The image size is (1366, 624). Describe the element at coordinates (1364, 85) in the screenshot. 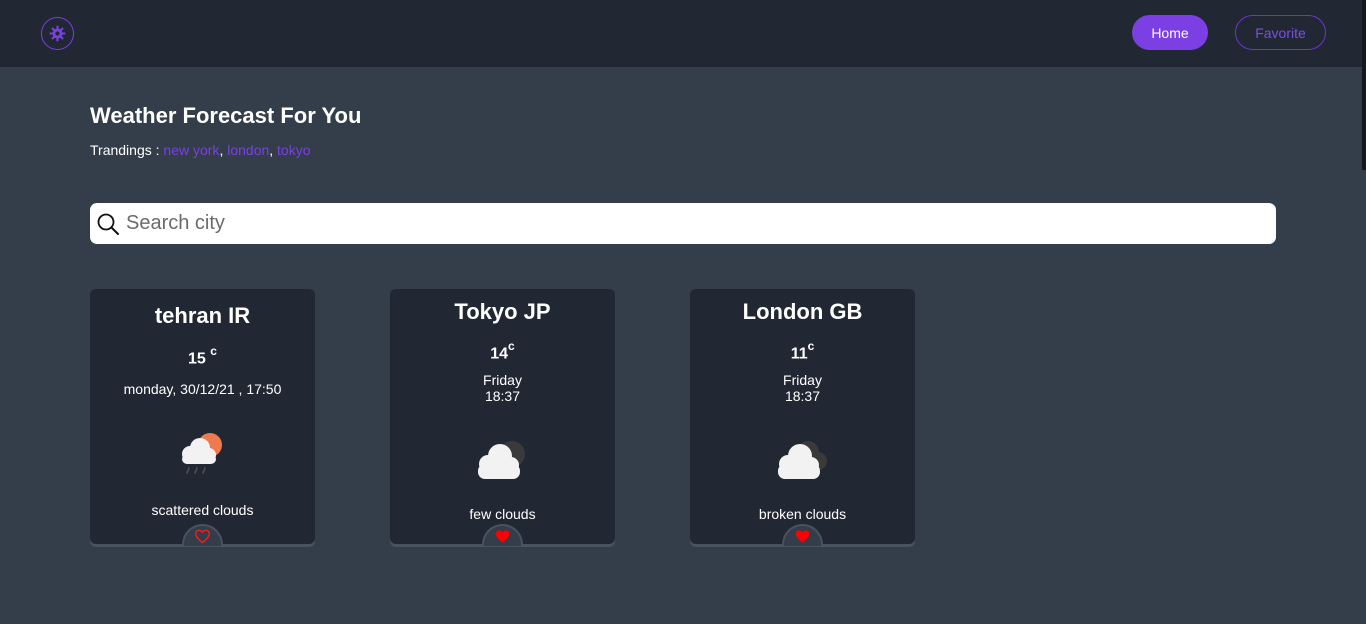

I see `scrollbar` at that location.